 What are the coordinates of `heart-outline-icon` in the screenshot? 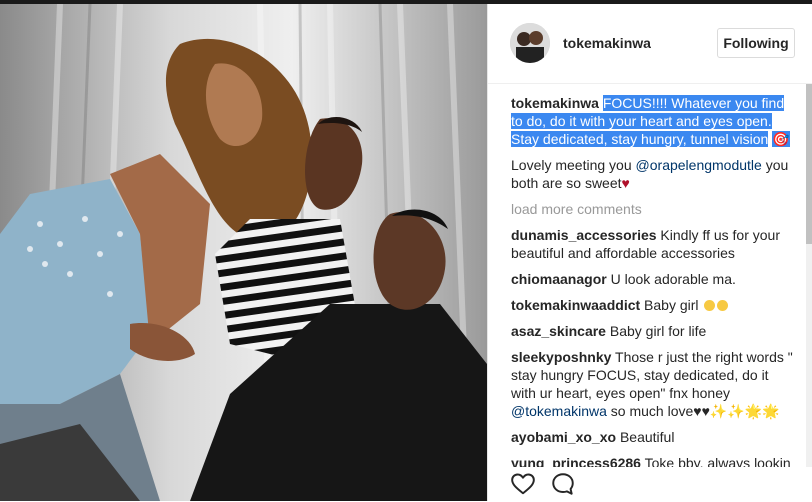 It's located at (523, 484).